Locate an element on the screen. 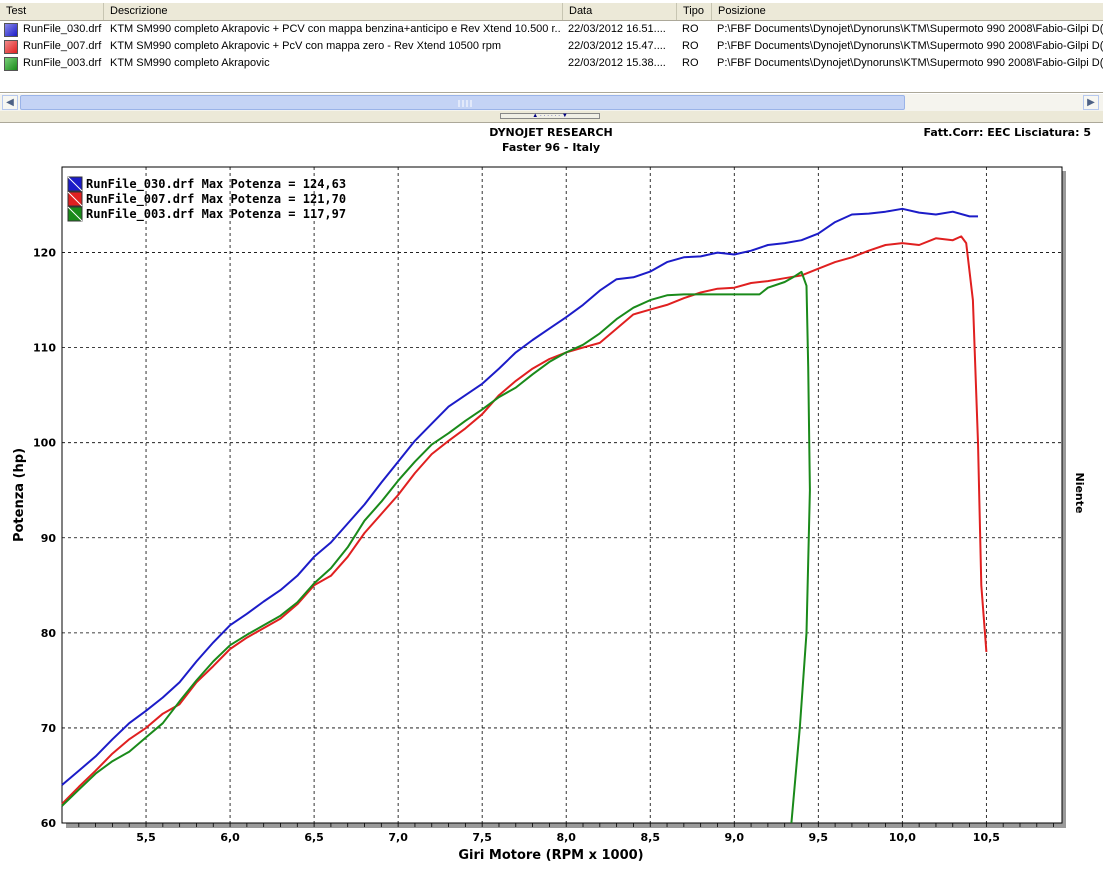 This screenshot has height=873, width=1103. horizontal-scrollbar: ◀ ▶ is located at coordinates (551, 102).